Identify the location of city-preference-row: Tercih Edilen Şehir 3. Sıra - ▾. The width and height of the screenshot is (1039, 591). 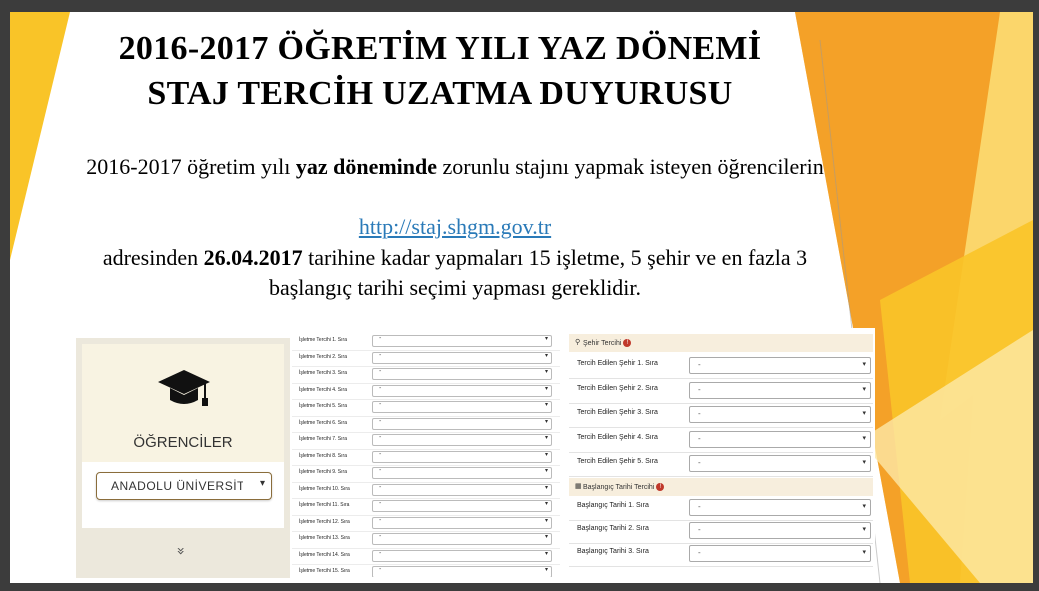
(721, 415).